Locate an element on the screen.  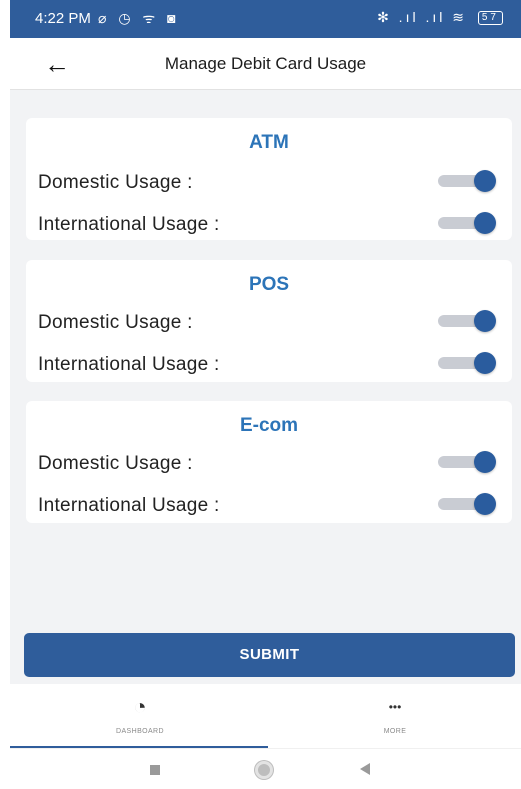
app-header: ← Manage Debit Card Usage is located at coordinates (265, 64).